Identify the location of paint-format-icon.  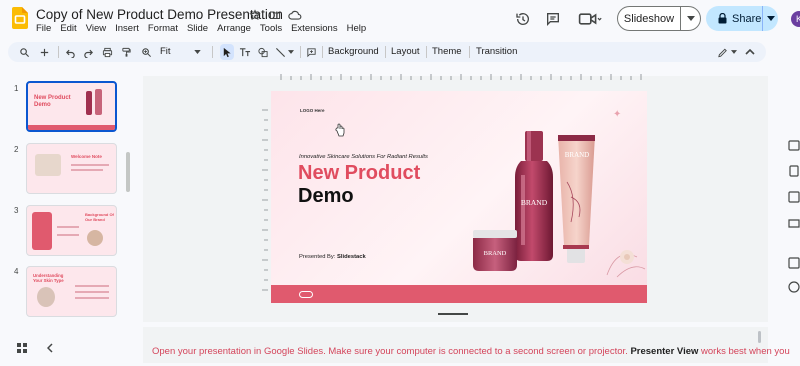
(126, 52).